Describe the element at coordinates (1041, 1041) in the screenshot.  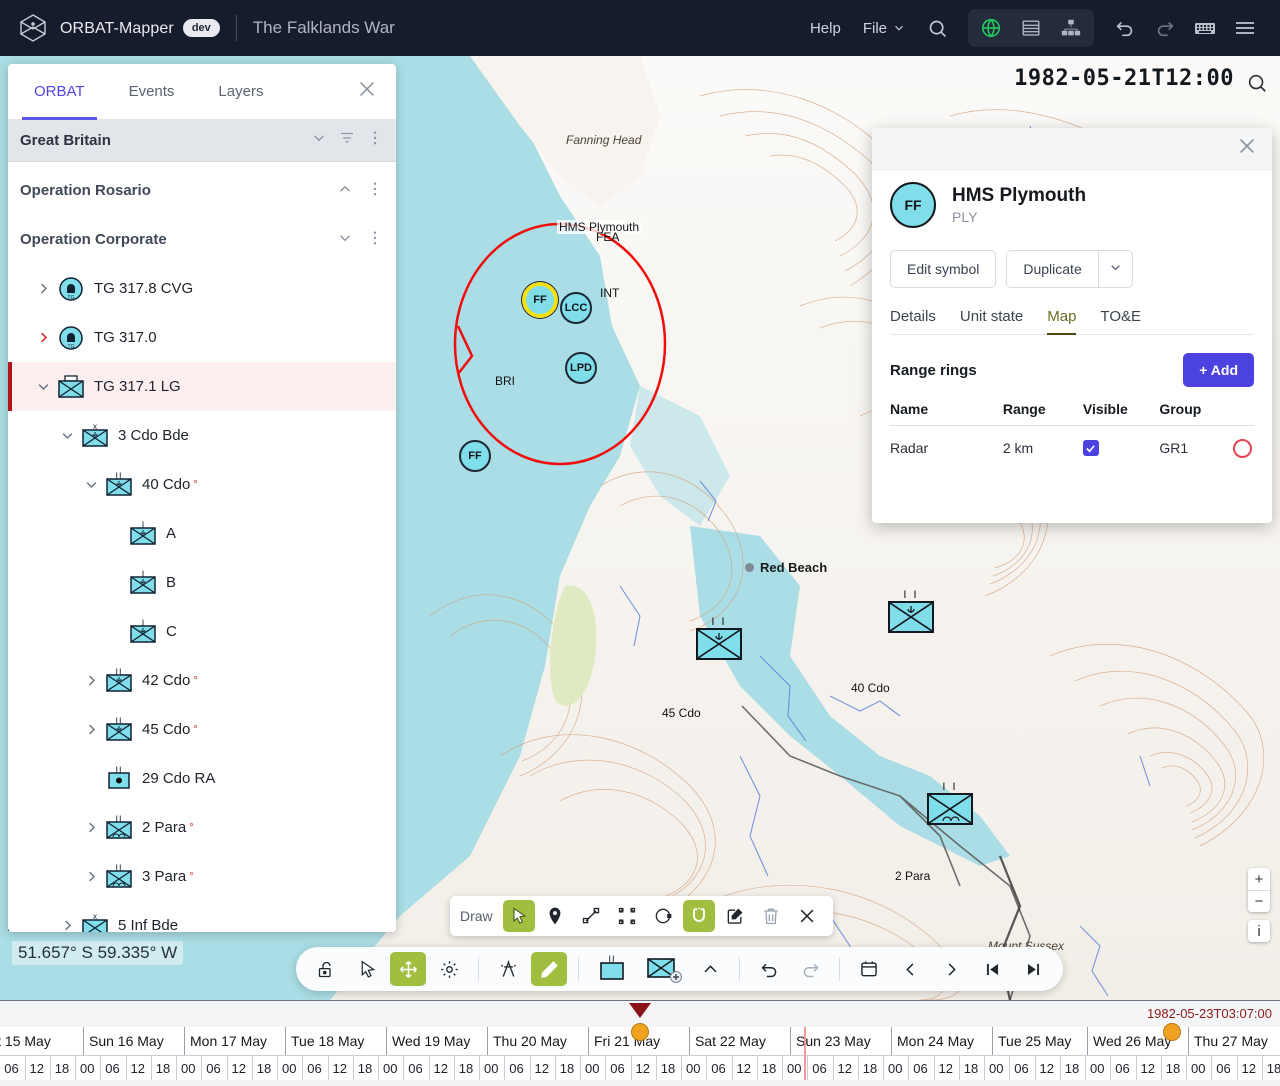
I see `timeline-day: Tue 25 May` at that location.